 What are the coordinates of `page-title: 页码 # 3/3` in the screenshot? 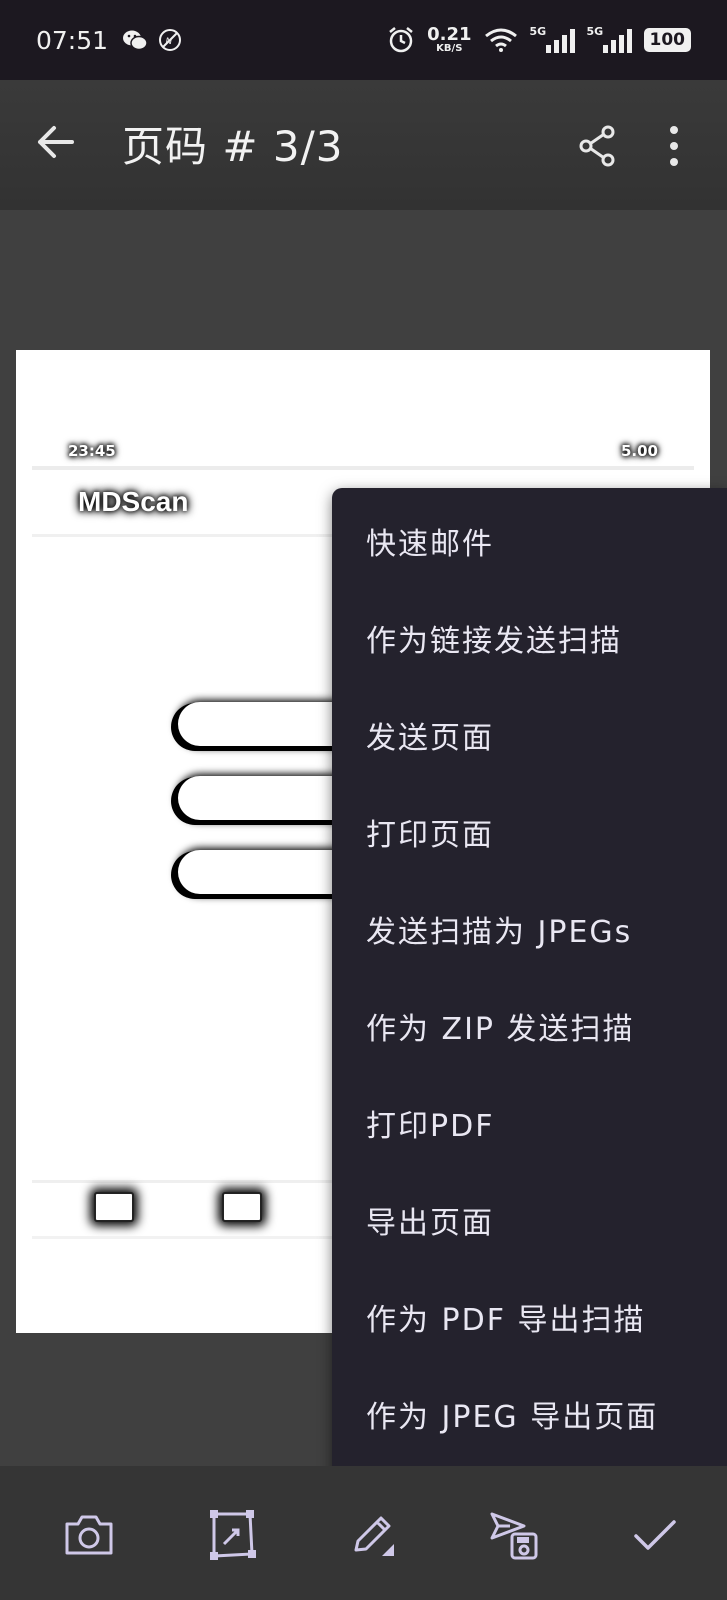 It's located at (233, 146).